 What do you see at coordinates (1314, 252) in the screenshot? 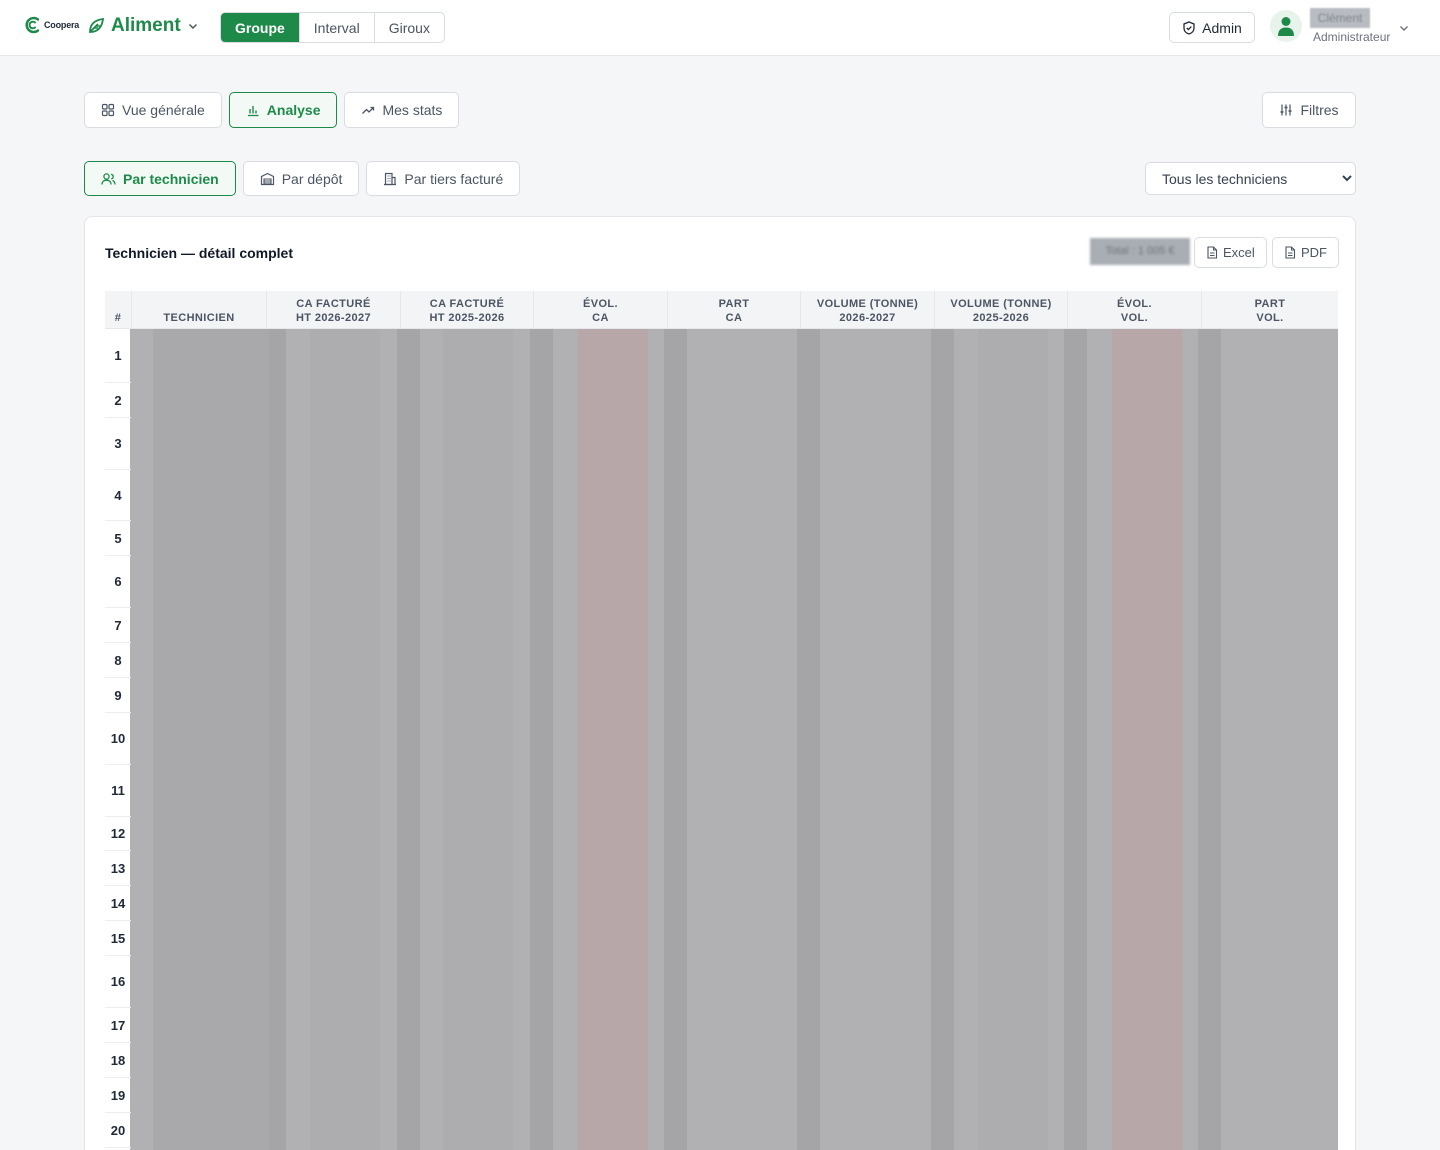
I see `export-pdf-label: PDF` at bounding box center [1314, 252].